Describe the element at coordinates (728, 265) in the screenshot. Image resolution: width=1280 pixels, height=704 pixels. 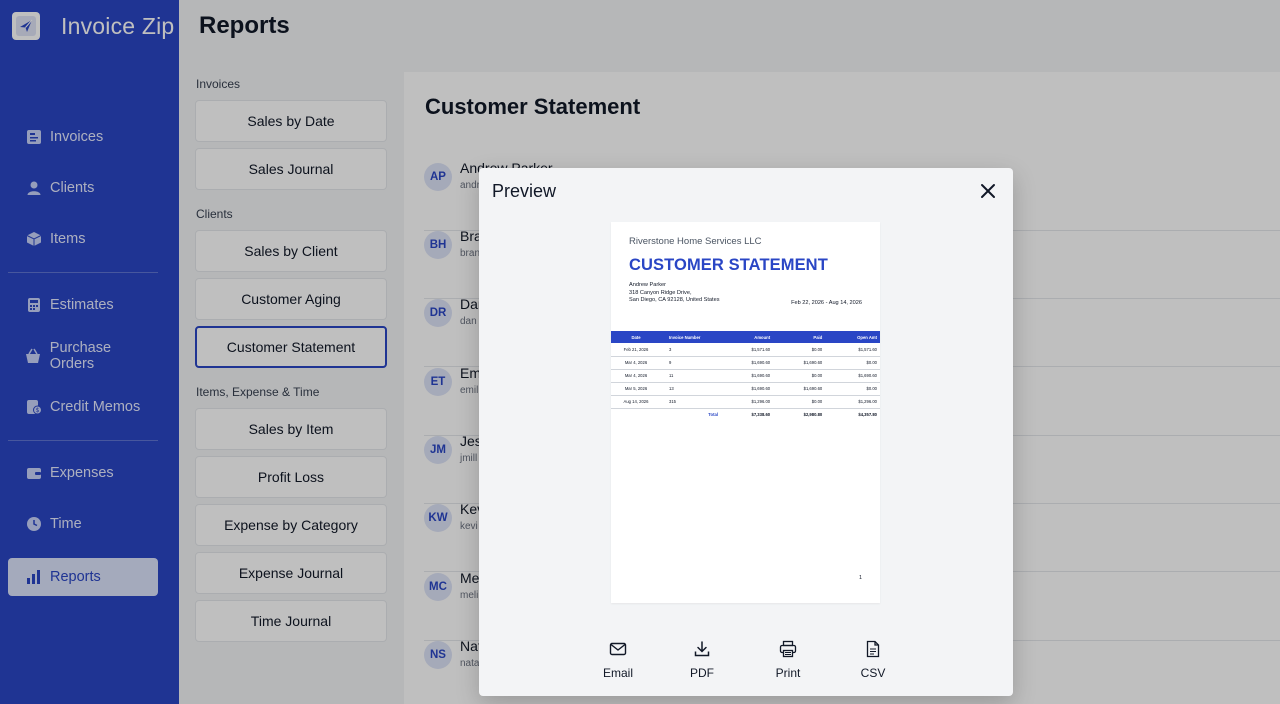
I see `doc-title: CUSTOMER STATEMENT` at that location.